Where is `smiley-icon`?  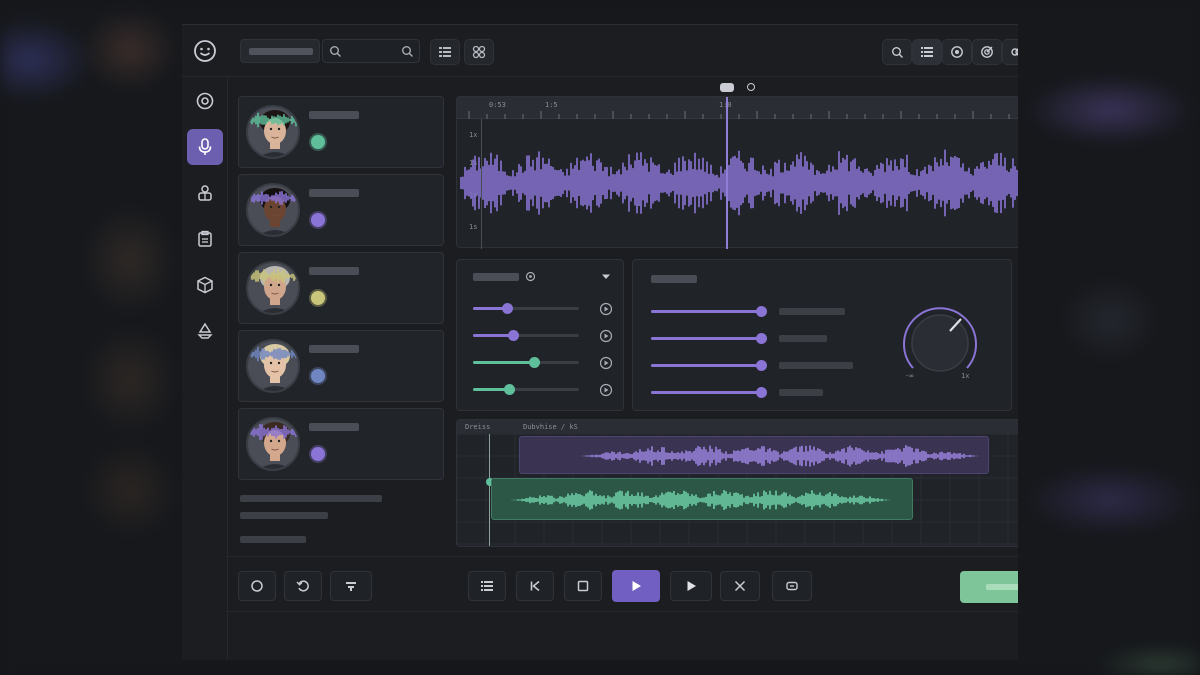 smiley-icon is located at coordinates (205, 51).